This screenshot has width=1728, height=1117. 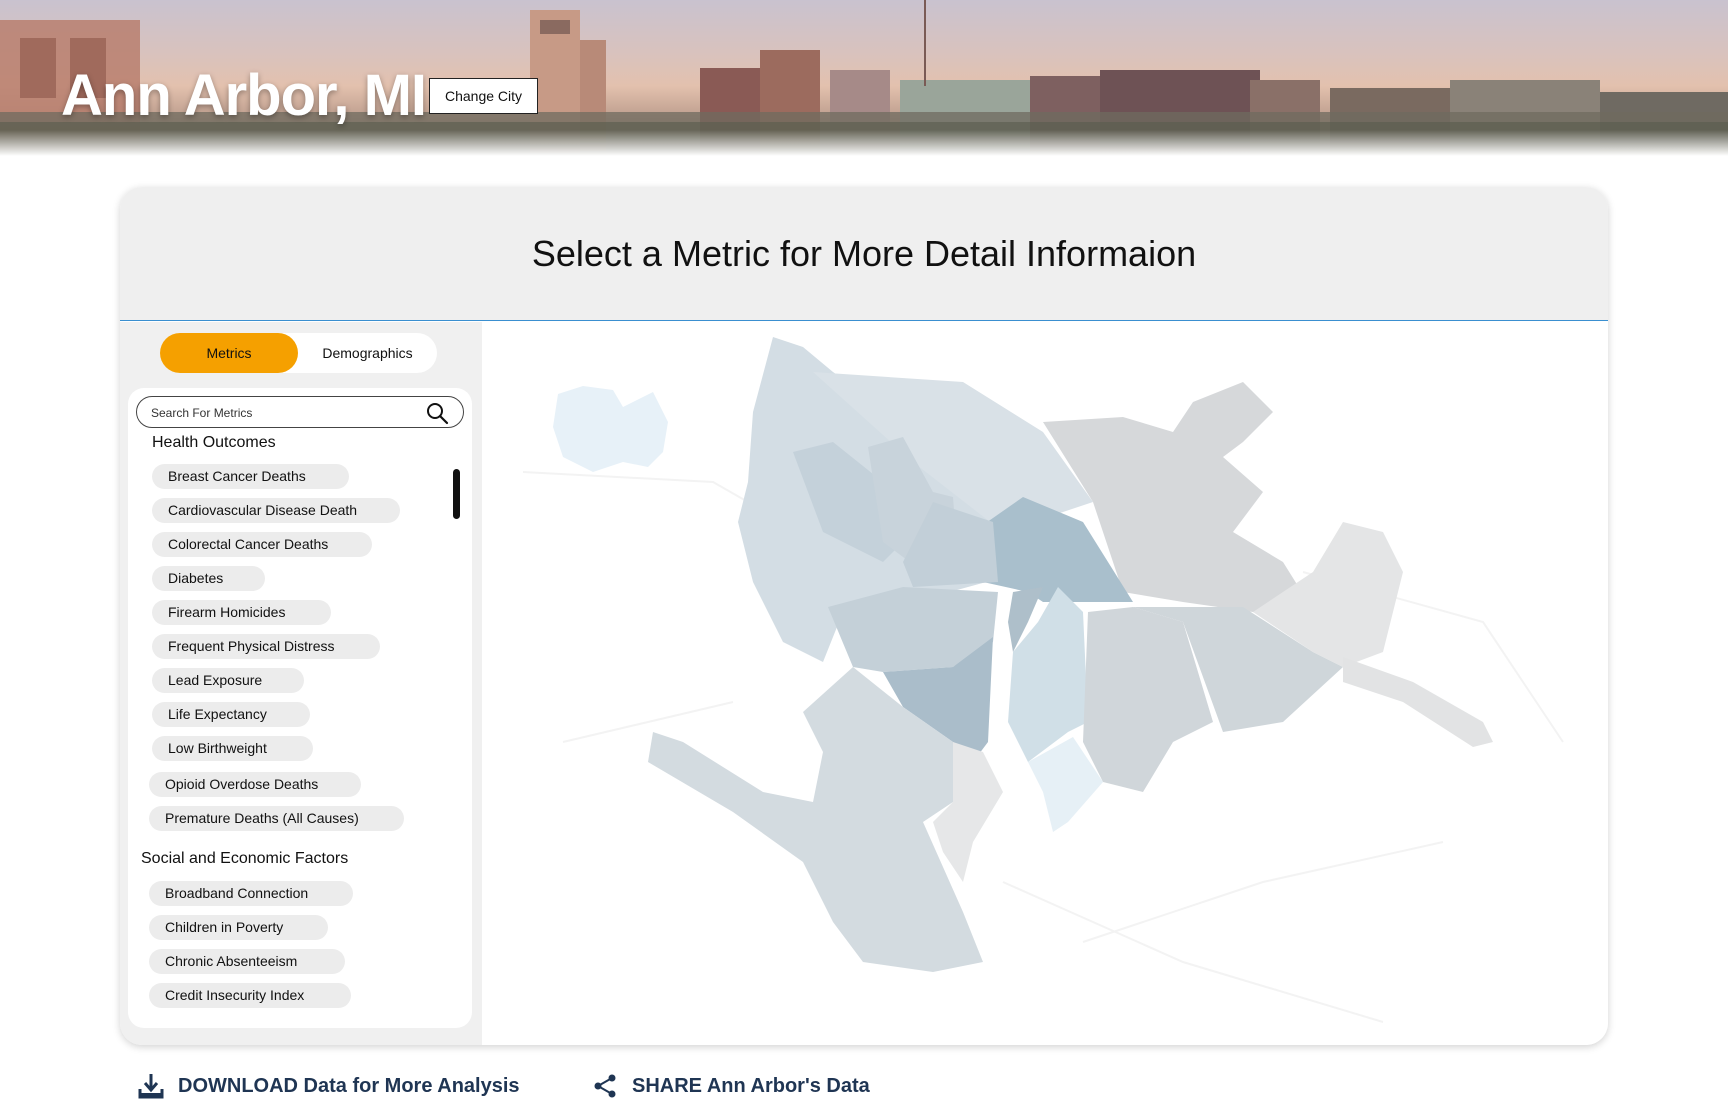 What do you see at coordinates (751, 1085) in the screenshot?
I see `share-label: SHARE Ann Arbor's Data` at bounding box center [751, 1085].